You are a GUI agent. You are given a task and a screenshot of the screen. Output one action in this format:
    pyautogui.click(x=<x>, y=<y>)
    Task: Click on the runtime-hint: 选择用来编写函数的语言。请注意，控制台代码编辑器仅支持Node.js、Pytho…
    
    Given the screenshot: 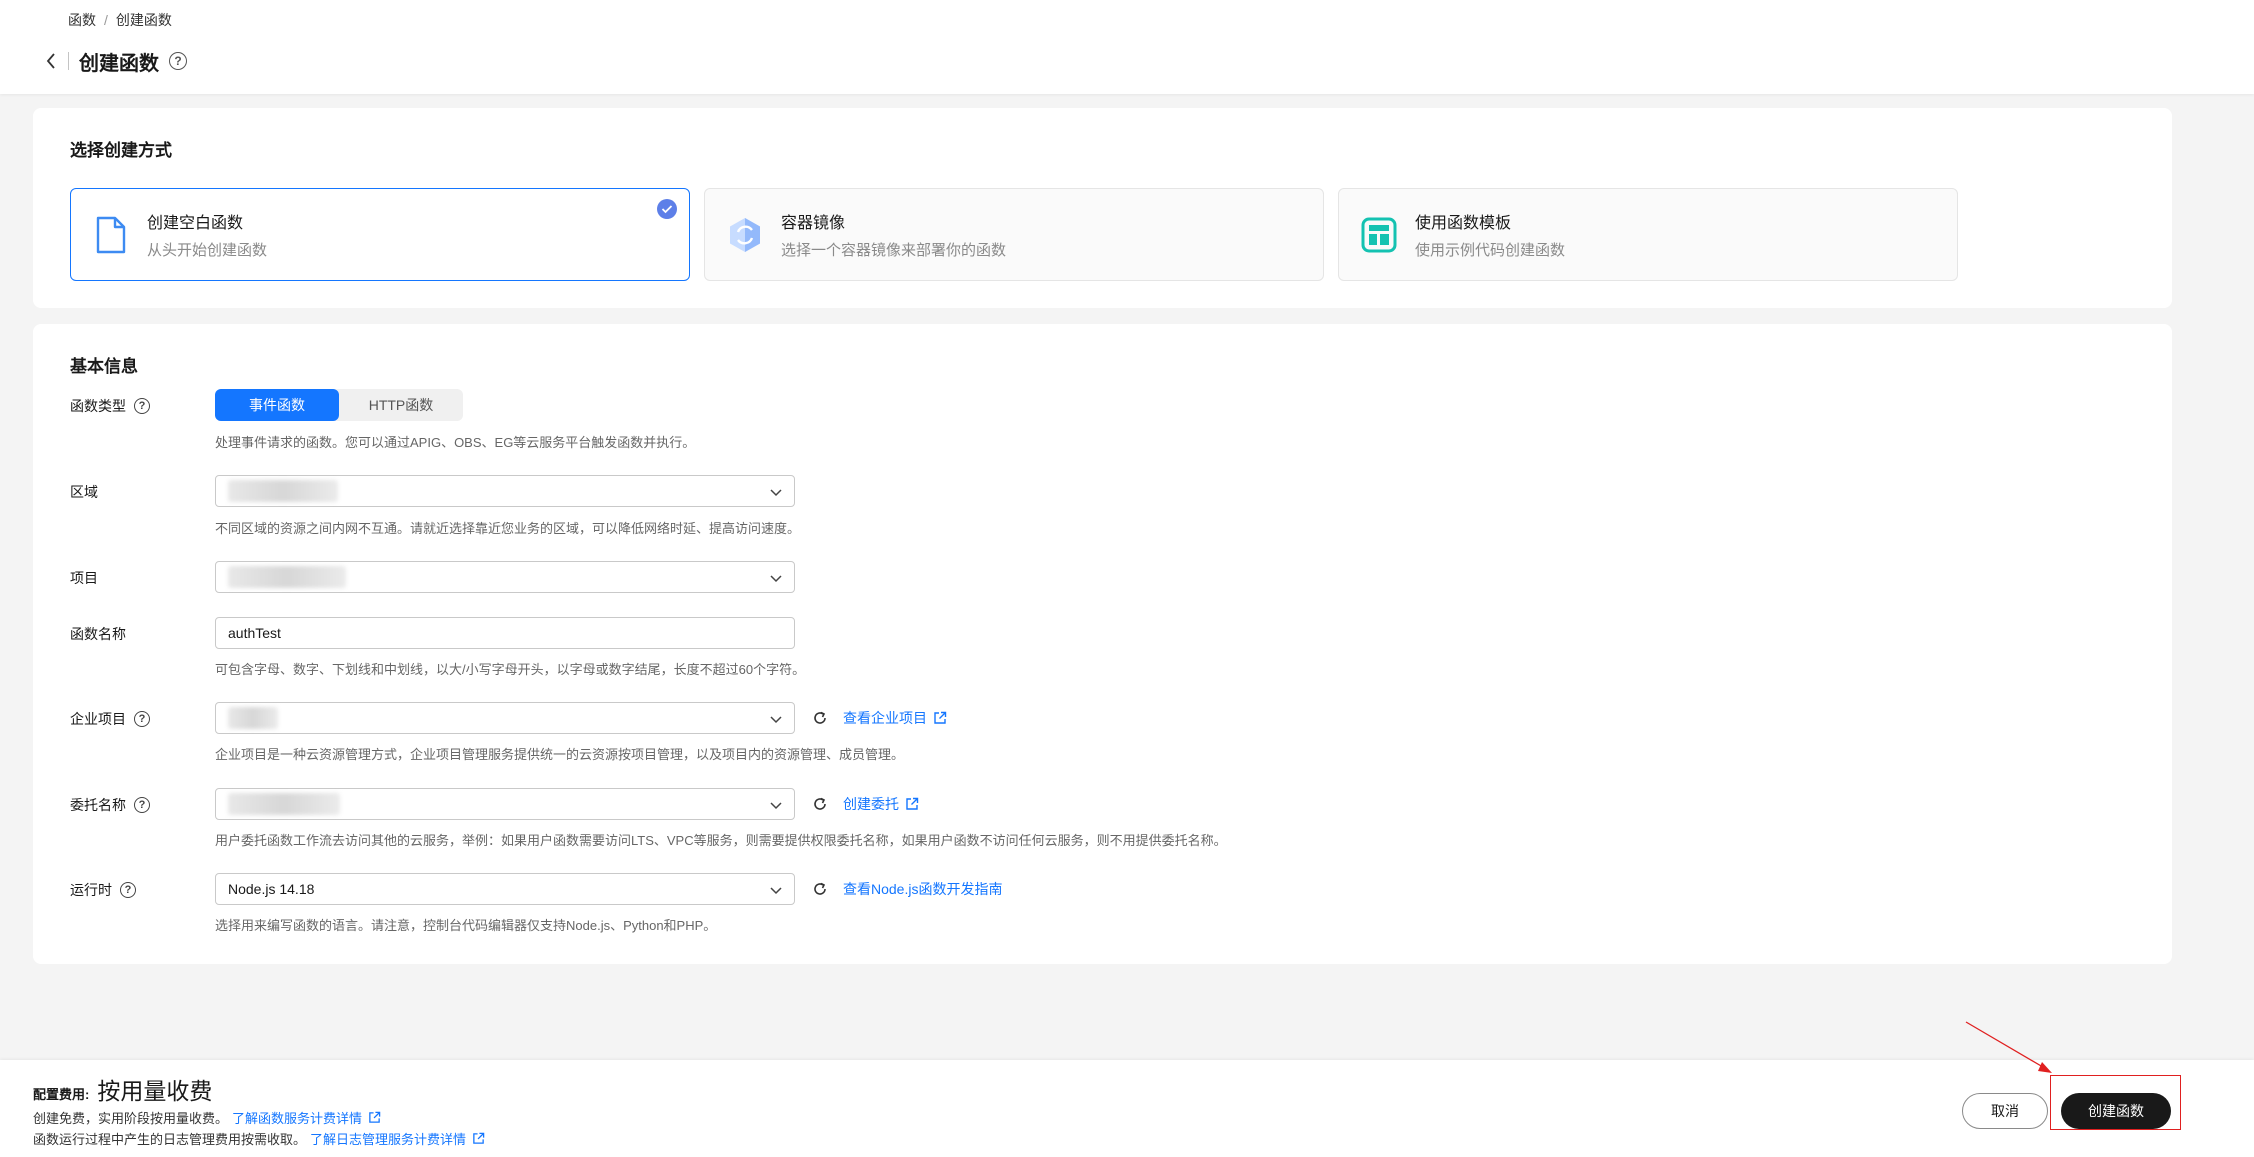 What is the action you would take?
    pyautogui.click(x=466, y=925)
    